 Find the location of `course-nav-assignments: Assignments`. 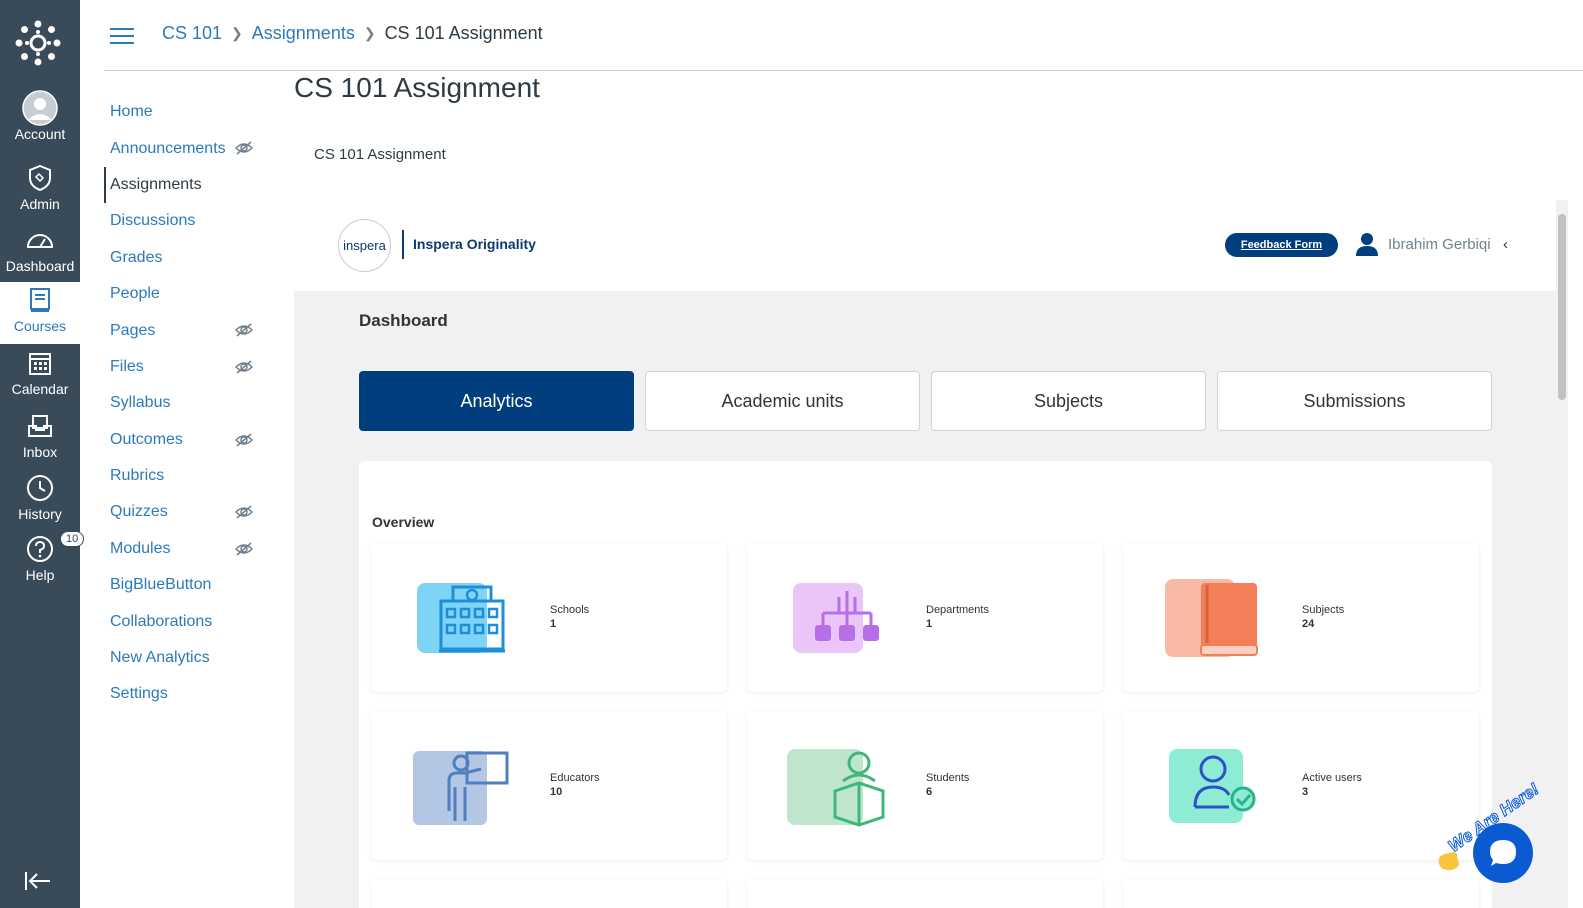

course-nav-assignments: Assignments is located at coordinates (189, 185).